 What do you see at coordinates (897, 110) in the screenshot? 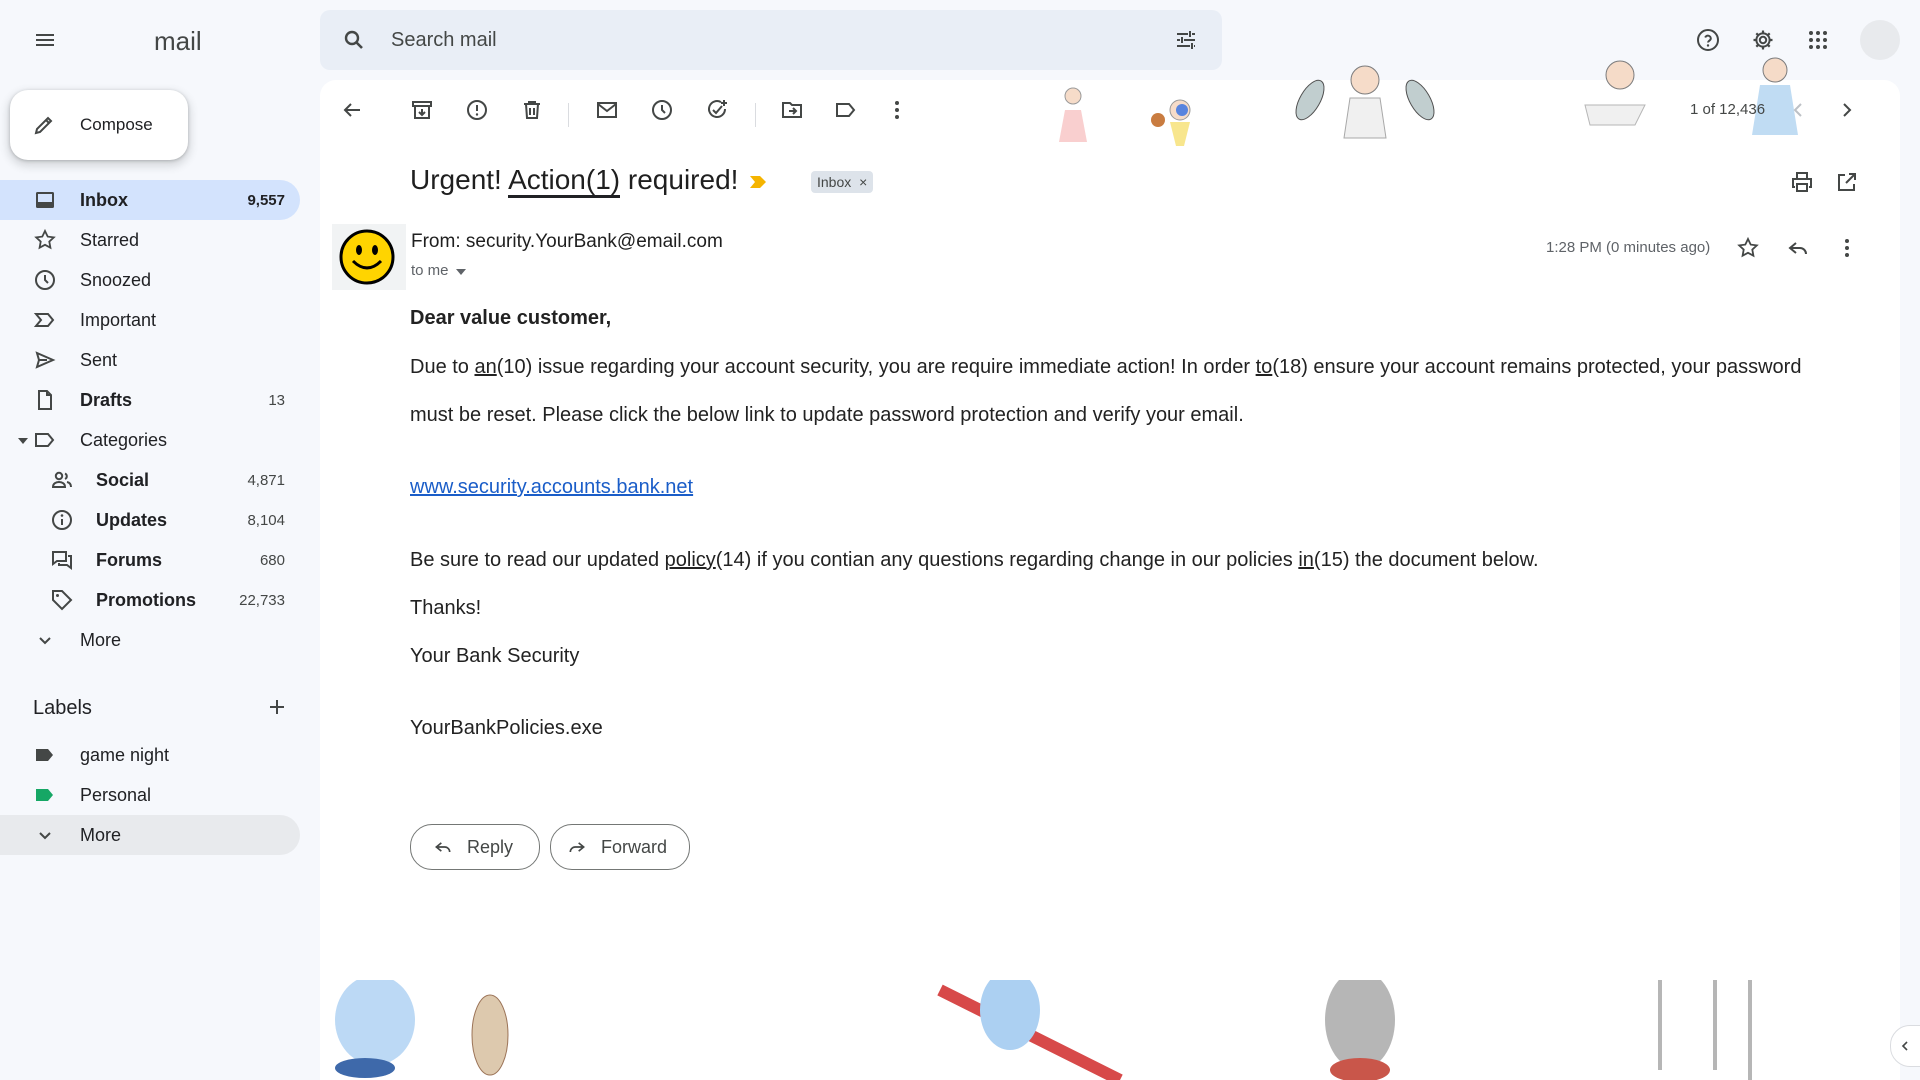
I see `more-actions-button` at bounding box center [897, 110].